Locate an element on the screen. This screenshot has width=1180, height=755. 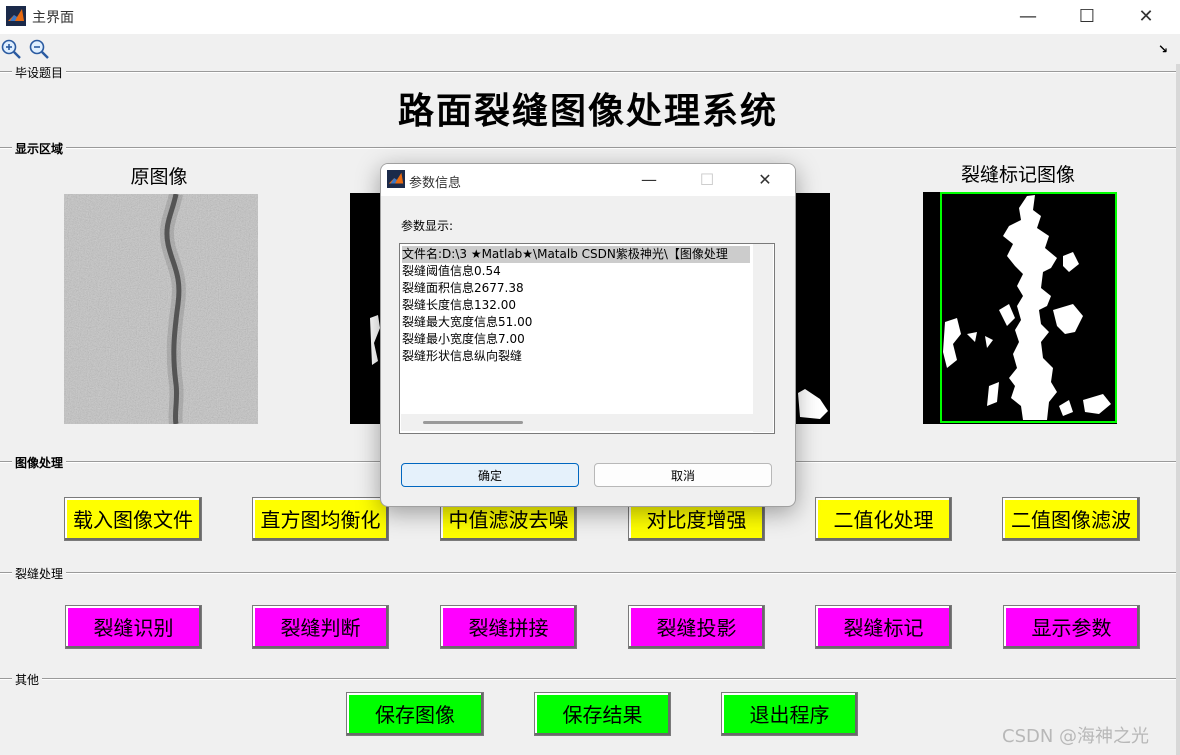
list-item: 裂缝形状信息纵向裂缝 is located at coordinates (462, 356).